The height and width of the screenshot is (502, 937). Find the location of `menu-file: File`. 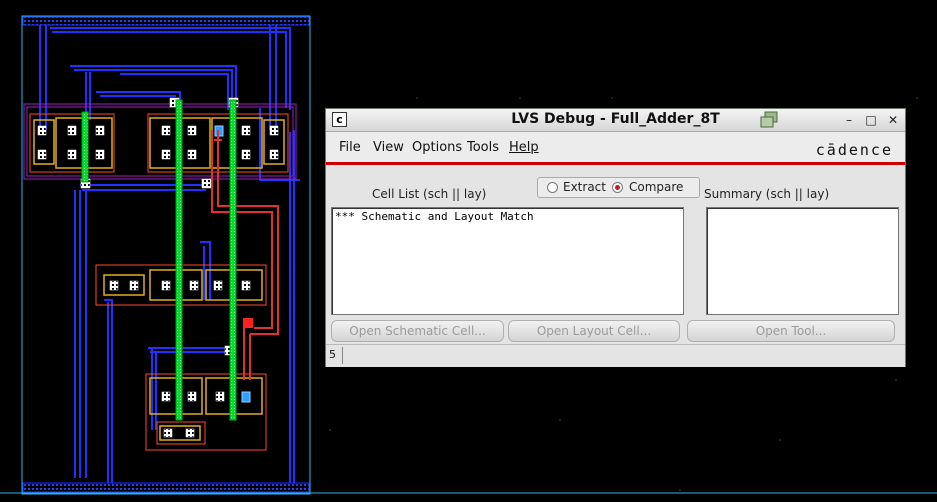

menu-file: File is located at coordinates (350, 147).